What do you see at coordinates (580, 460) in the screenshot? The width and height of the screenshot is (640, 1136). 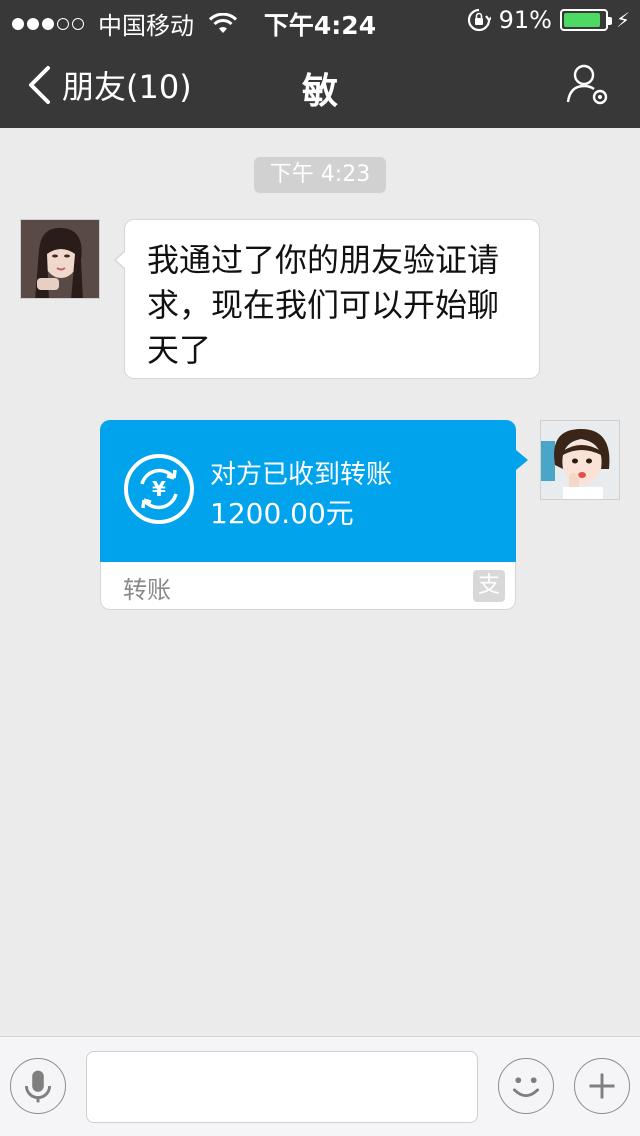 I see `my-avatar` at bounding box center [580, 460].